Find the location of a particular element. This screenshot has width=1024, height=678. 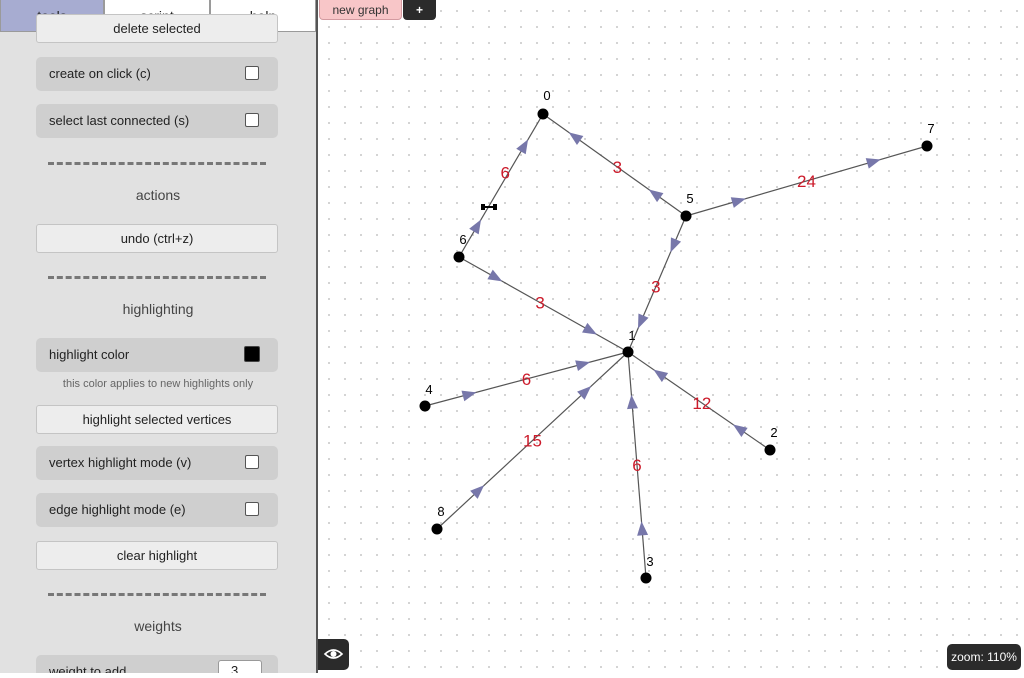

edge-highlight-toggle: edge highlight mode (e) is located at coordinates (157, 510).